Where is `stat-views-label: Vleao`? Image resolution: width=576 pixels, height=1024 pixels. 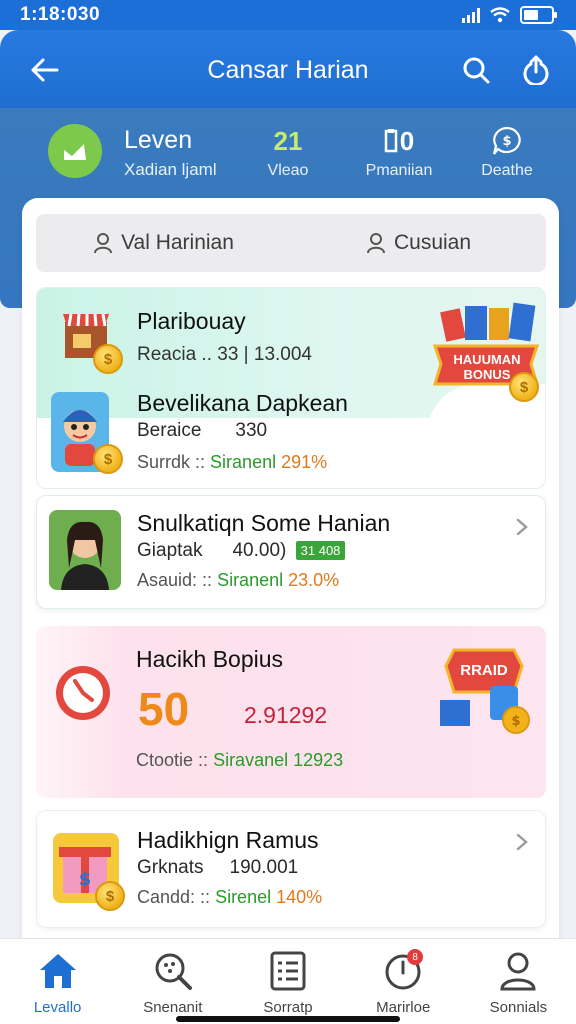
stat-views-label: Vleao is located at coordinates (288, 170).